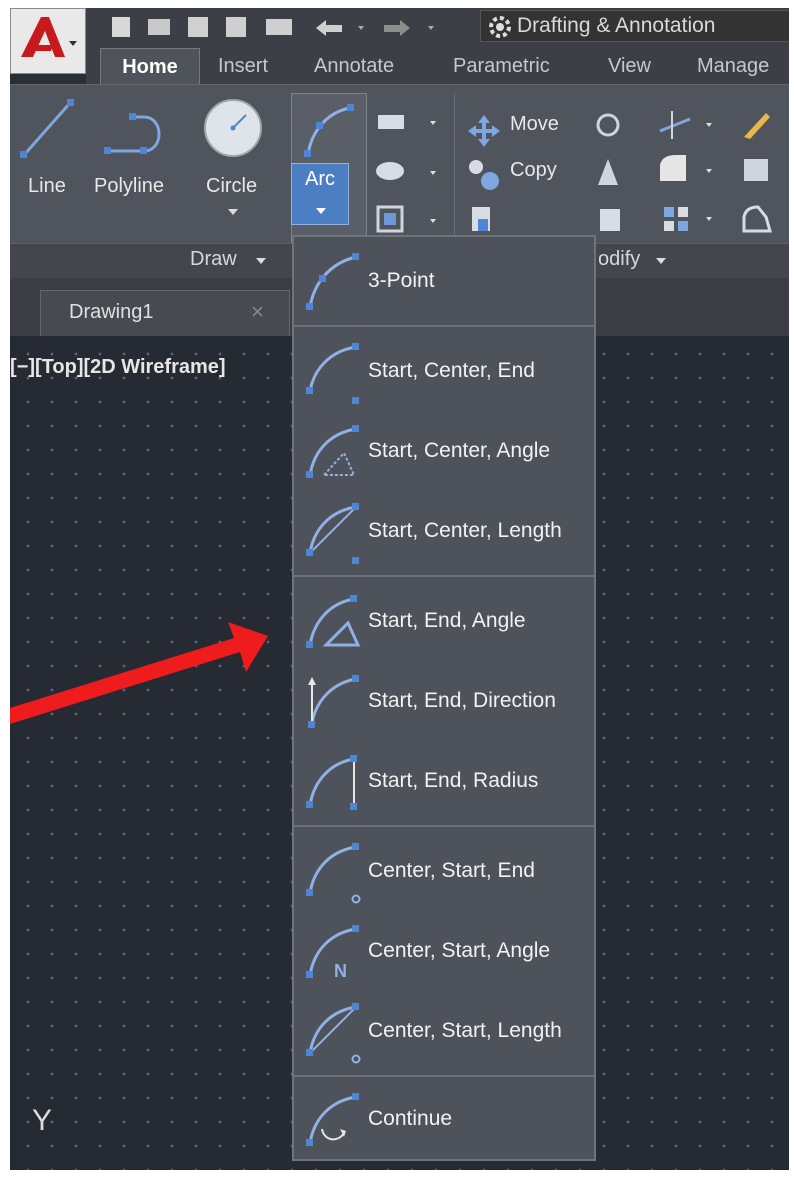 The height and width of the screenshot is (1177, 794). Describe the element at coordinates (332, 281) in the screenshot. I see `arc-3-point-icon` at that location.